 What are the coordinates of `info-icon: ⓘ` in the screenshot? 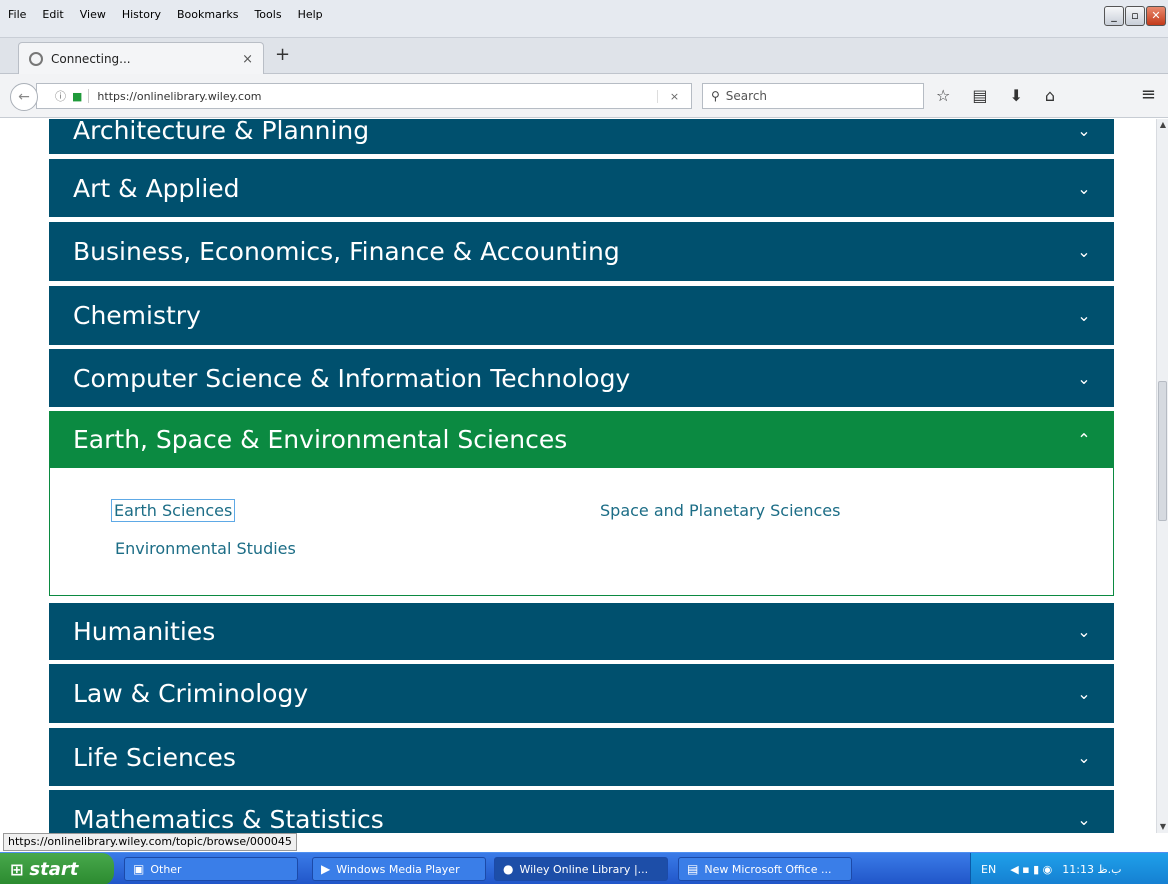 It's located at (60, 96).